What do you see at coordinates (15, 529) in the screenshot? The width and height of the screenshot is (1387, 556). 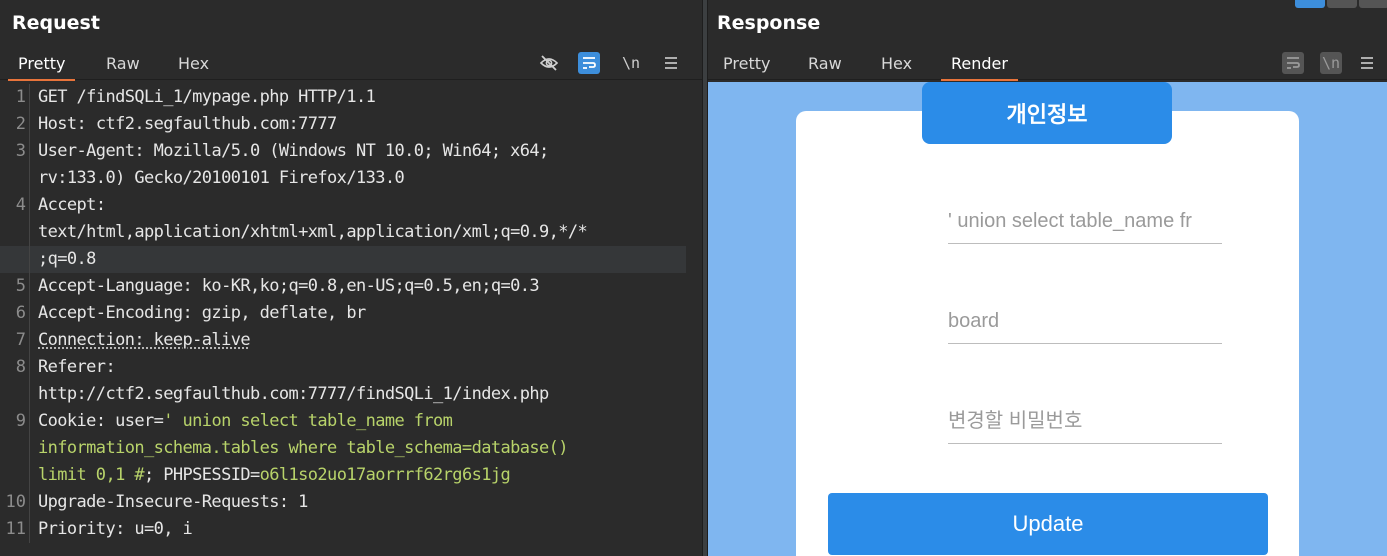 I see `line-number: 11` at bounding box center [15, 529].